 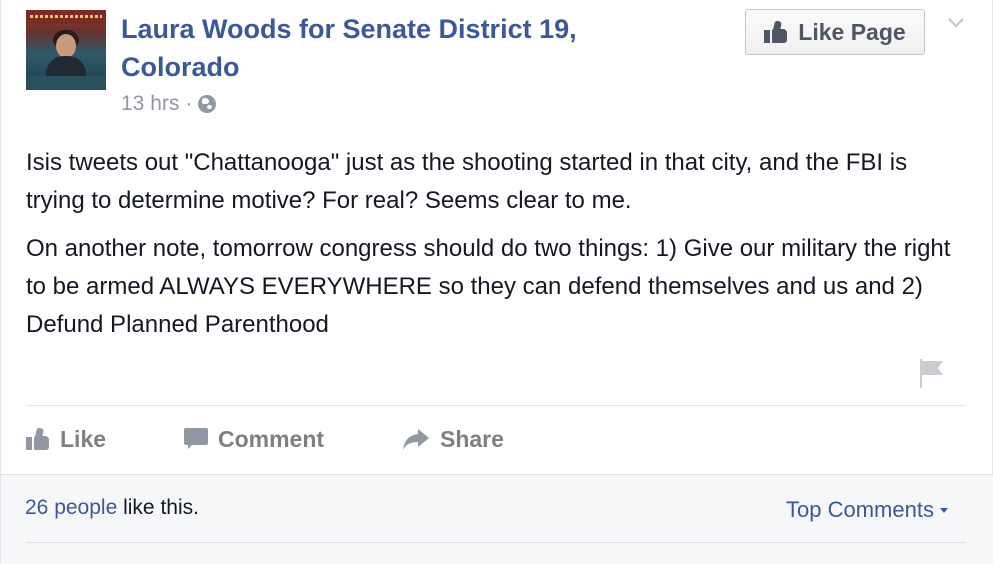 What do you see at coordinates (271, 438) in the screenshot?
I see `comment-label: Comment` at bounding box center [271, 438].